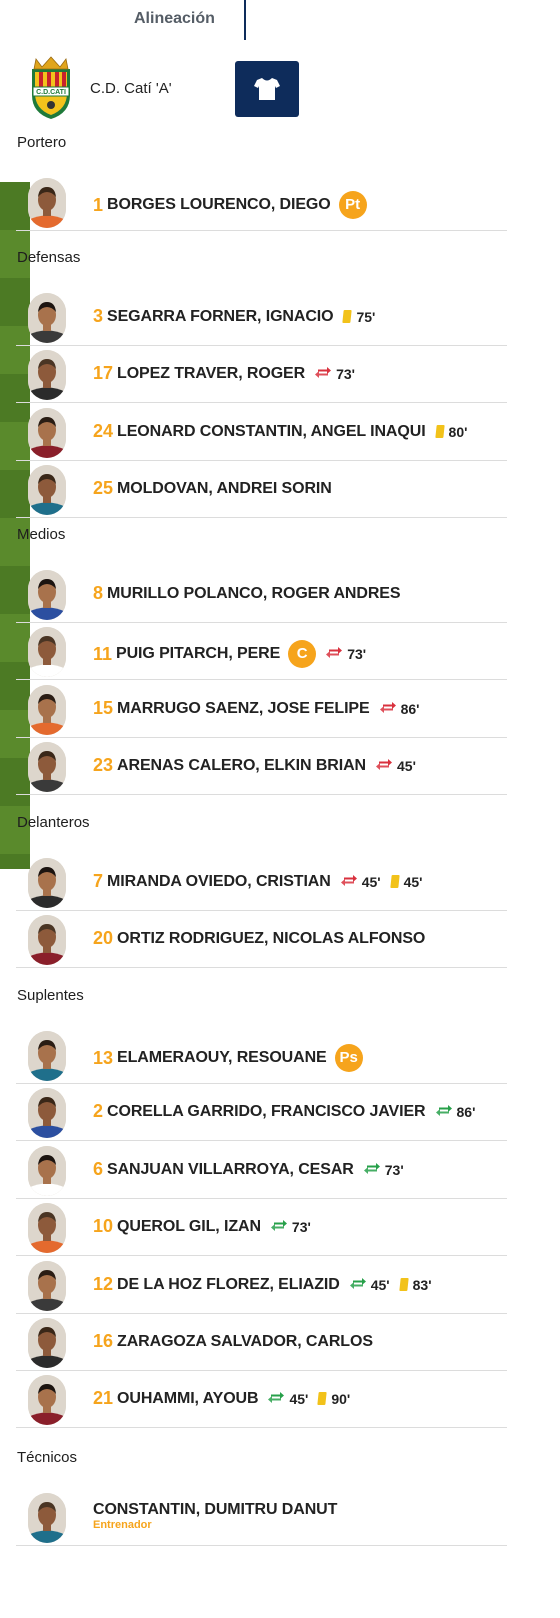  I want to click on player-row: 20 ORTIZ RODRIGUEZ, NICOLAS ALFONSO, so click(261, 940).